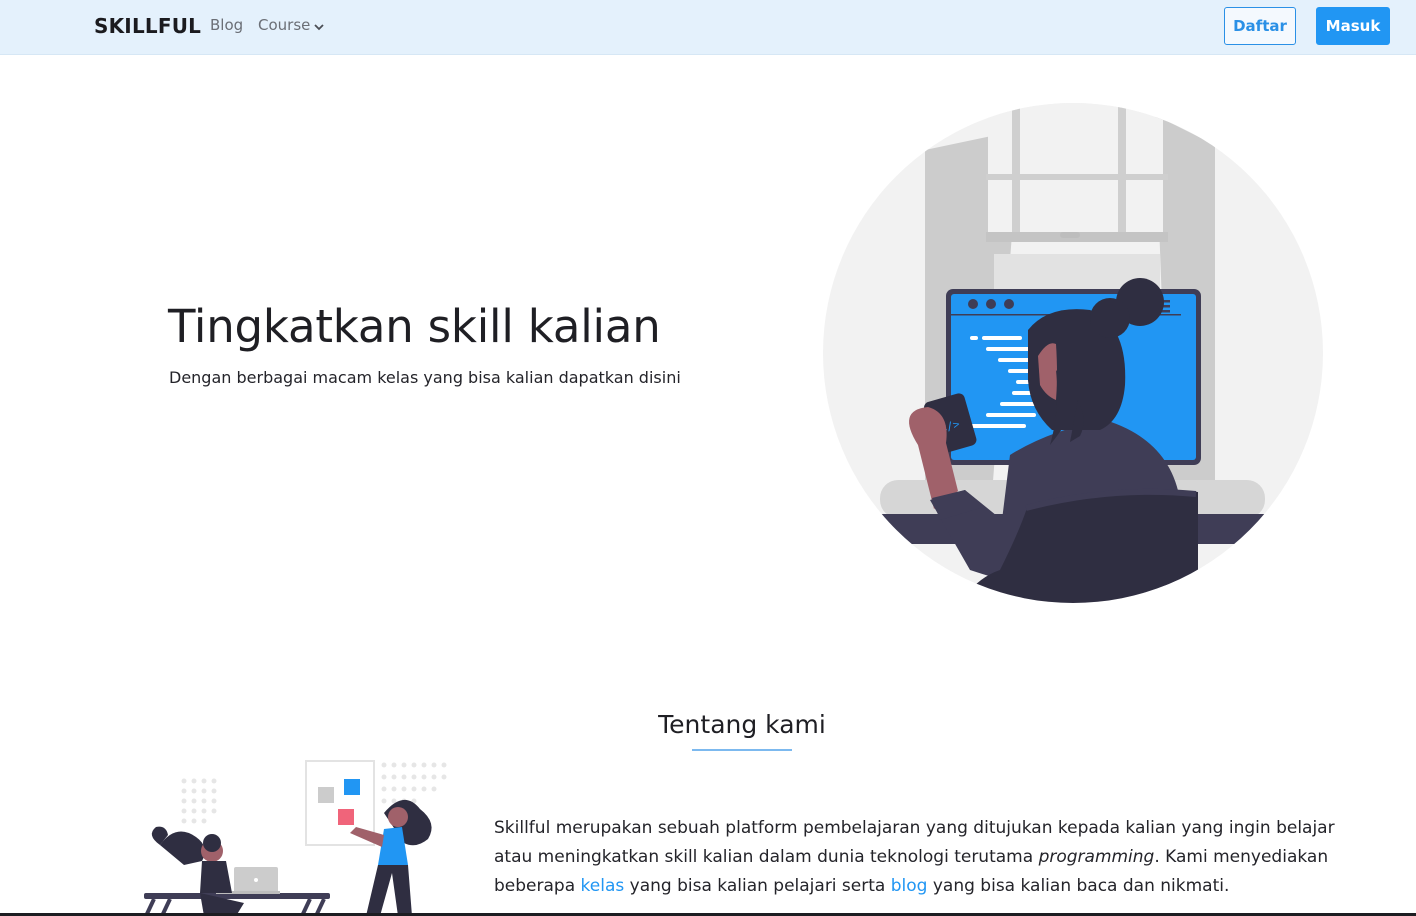 The height and width of the screenshot is (916, 1416). What do you see at coordinates (603, 886) in the screenshot?
I see `kelas-link: kelas` at bounding box center [603, 886].